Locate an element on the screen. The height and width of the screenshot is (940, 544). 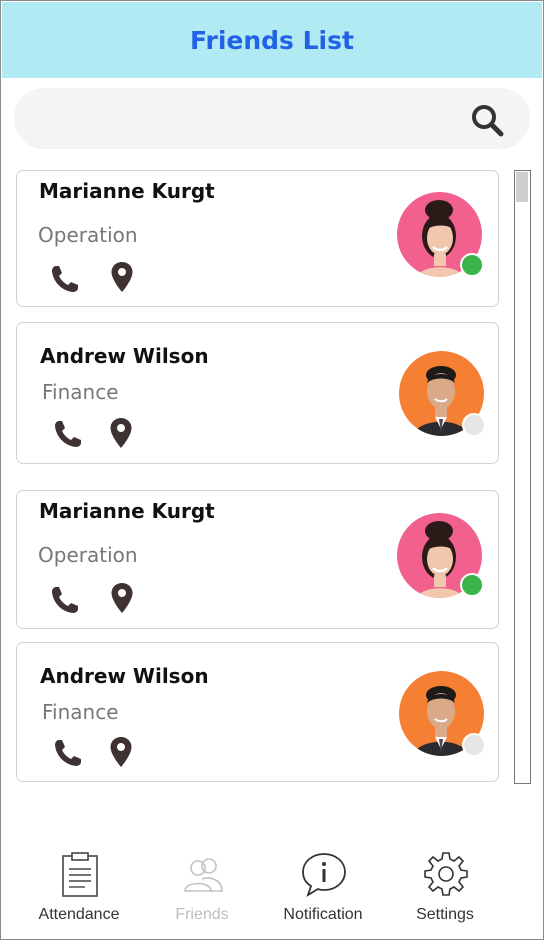
scrollbar-thumb is located at coordinates (522, 187).